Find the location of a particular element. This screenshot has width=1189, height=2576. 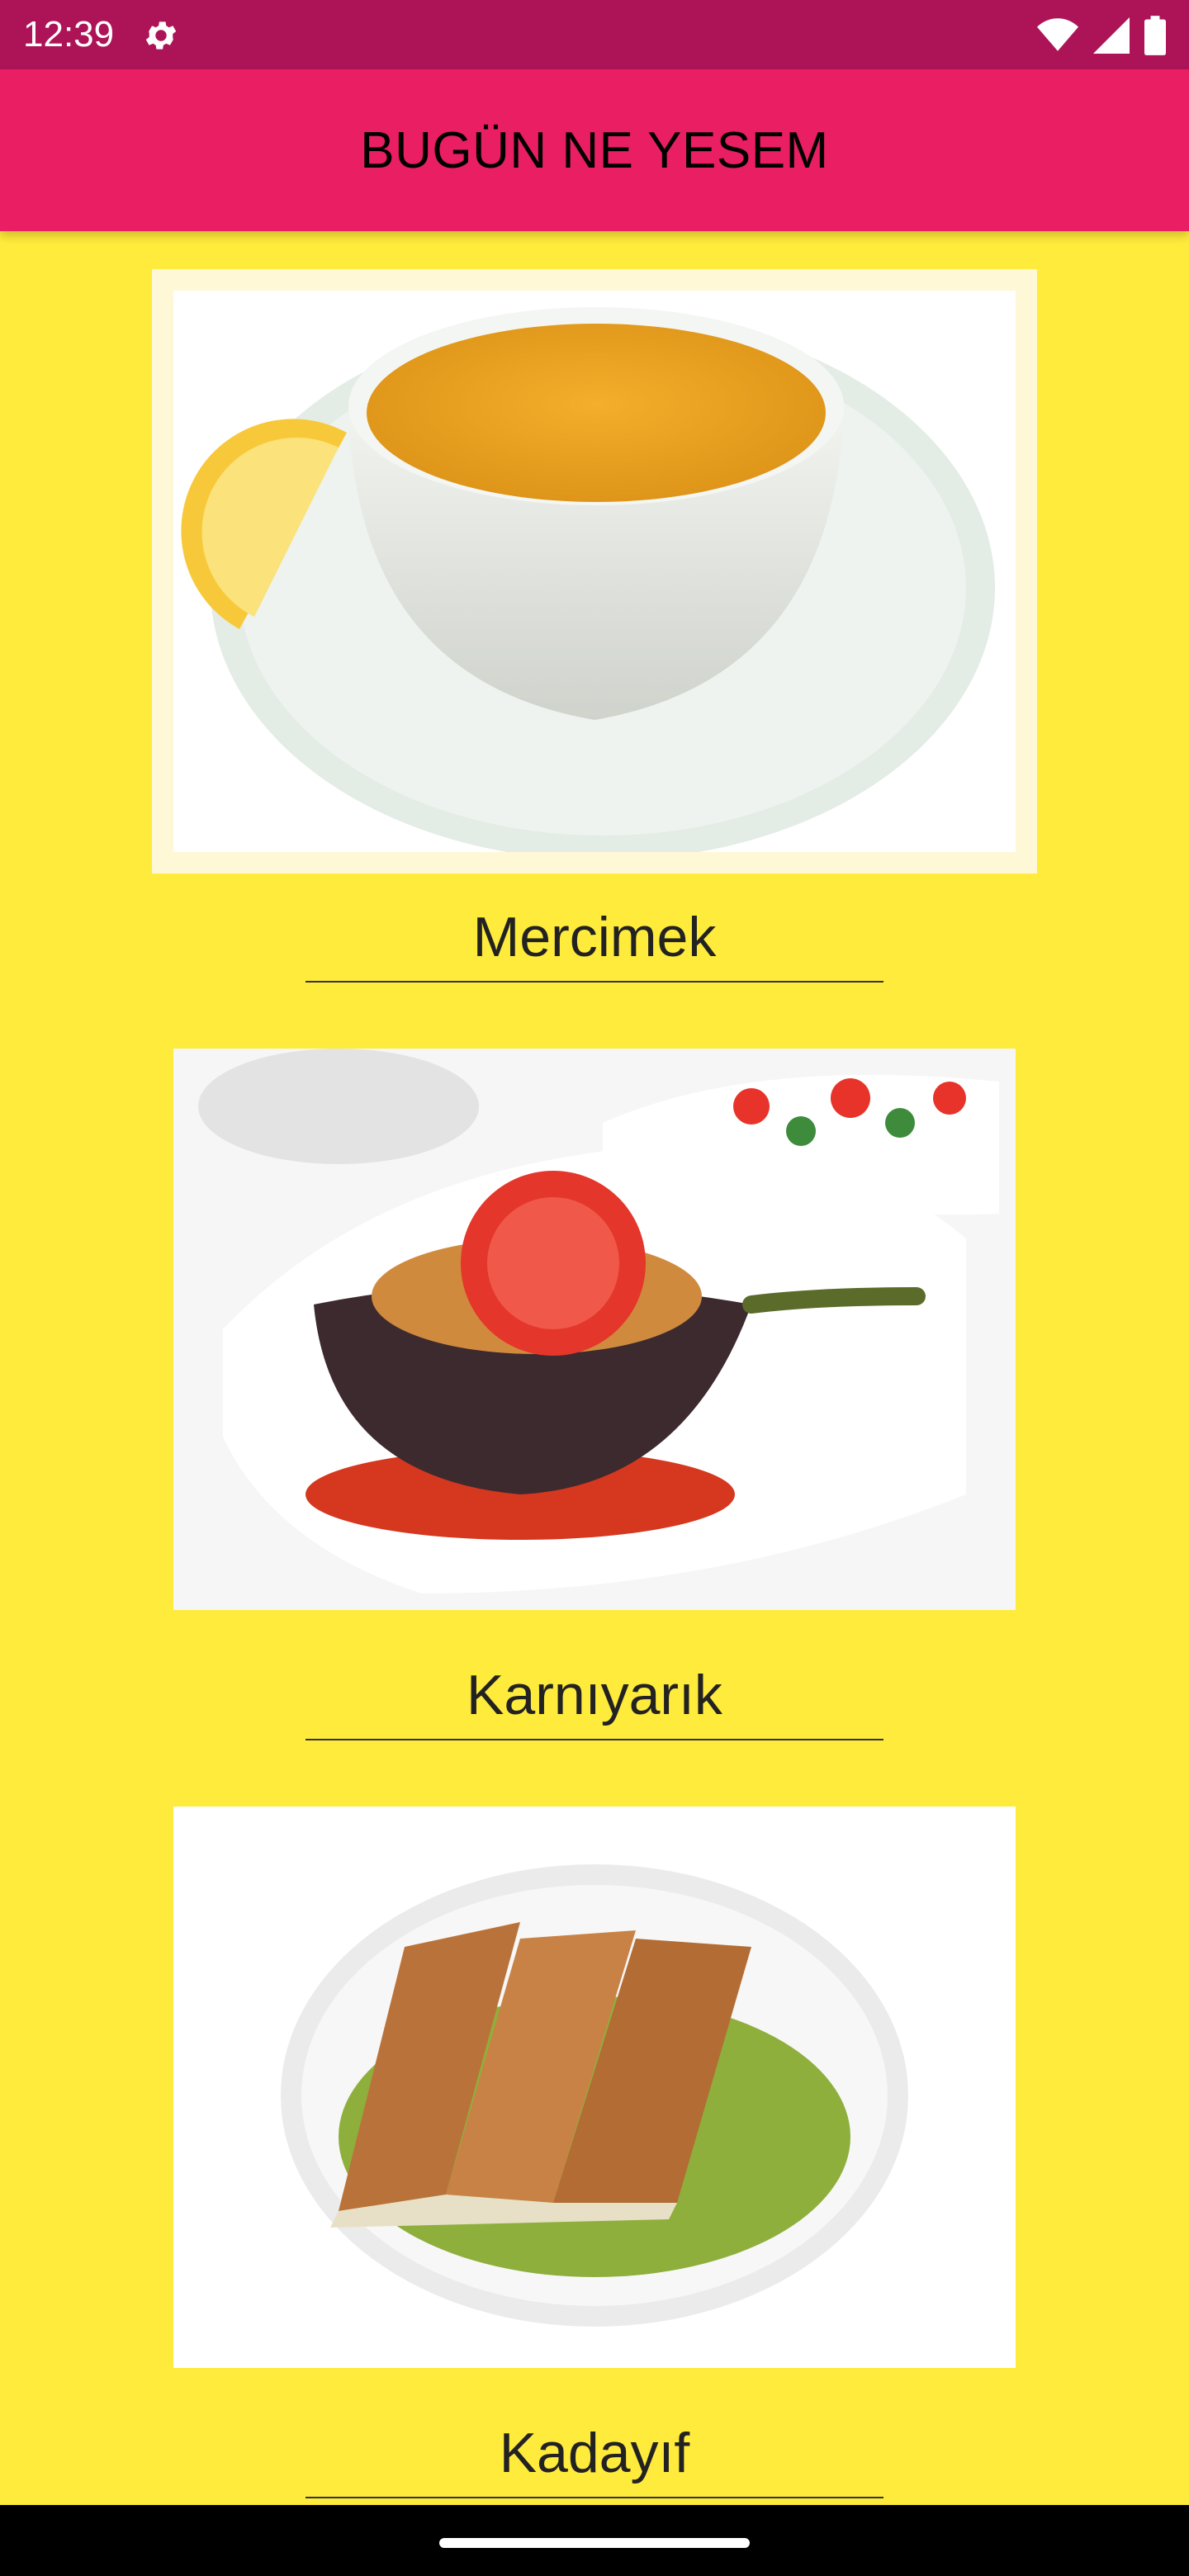

settings-icon is located at coordinates (161, 35).